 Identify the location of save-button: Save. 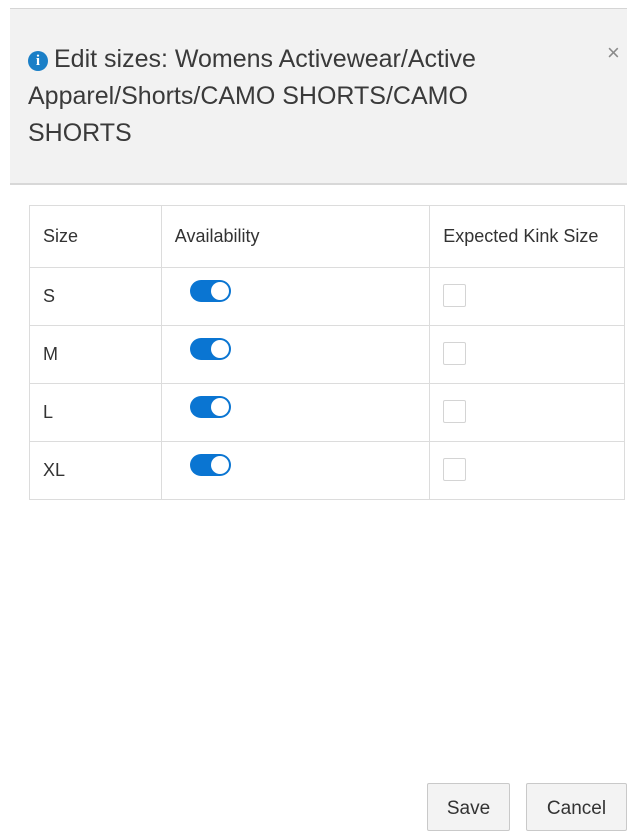
(468, 807).